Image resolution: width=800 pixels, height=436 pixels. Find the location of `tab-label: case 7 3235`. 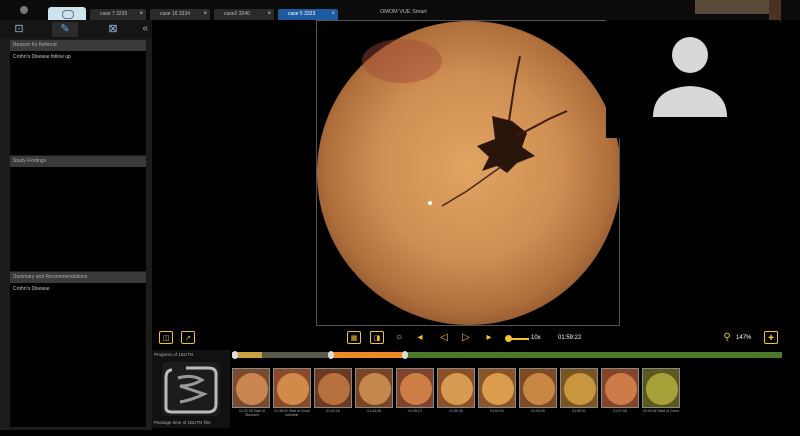

tab-label: case 7 3235 is located at coordinates (114, 14).